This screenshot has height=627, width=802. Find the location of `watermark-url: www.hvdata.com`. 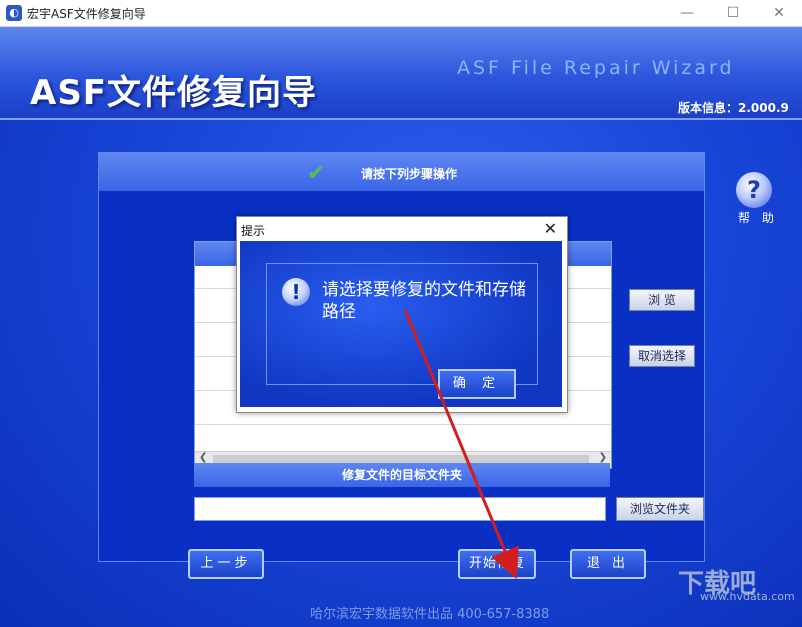

watermark-url: www.hvdata.com is located at coordinates (747, 596).